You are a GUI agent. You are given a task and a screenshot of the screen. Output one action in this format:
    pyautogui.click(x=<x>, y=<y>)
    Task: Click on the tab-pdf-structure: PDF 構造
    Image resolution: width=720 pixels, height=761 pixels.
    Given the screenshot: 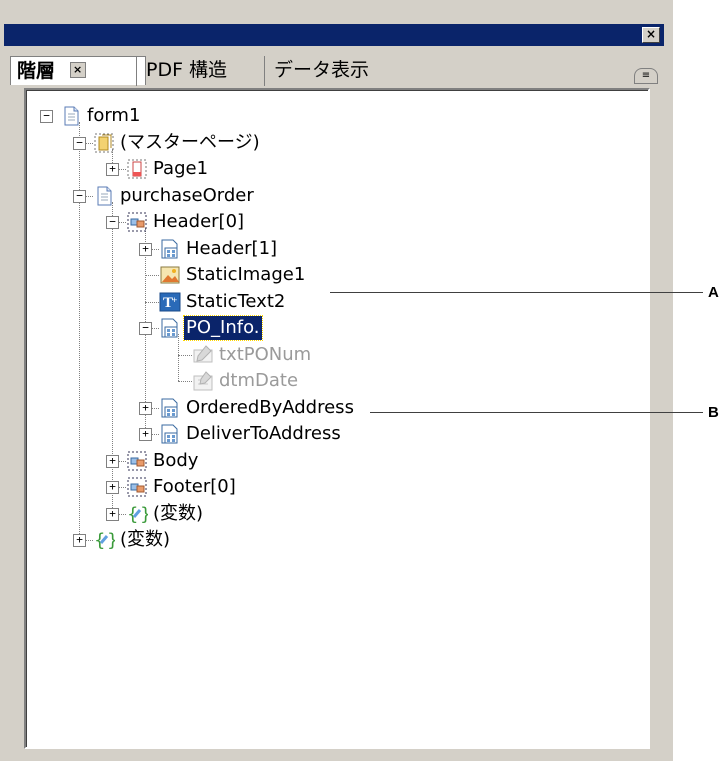 What is the action you would take?
    pyautogui.click(x=208, y=70)
    